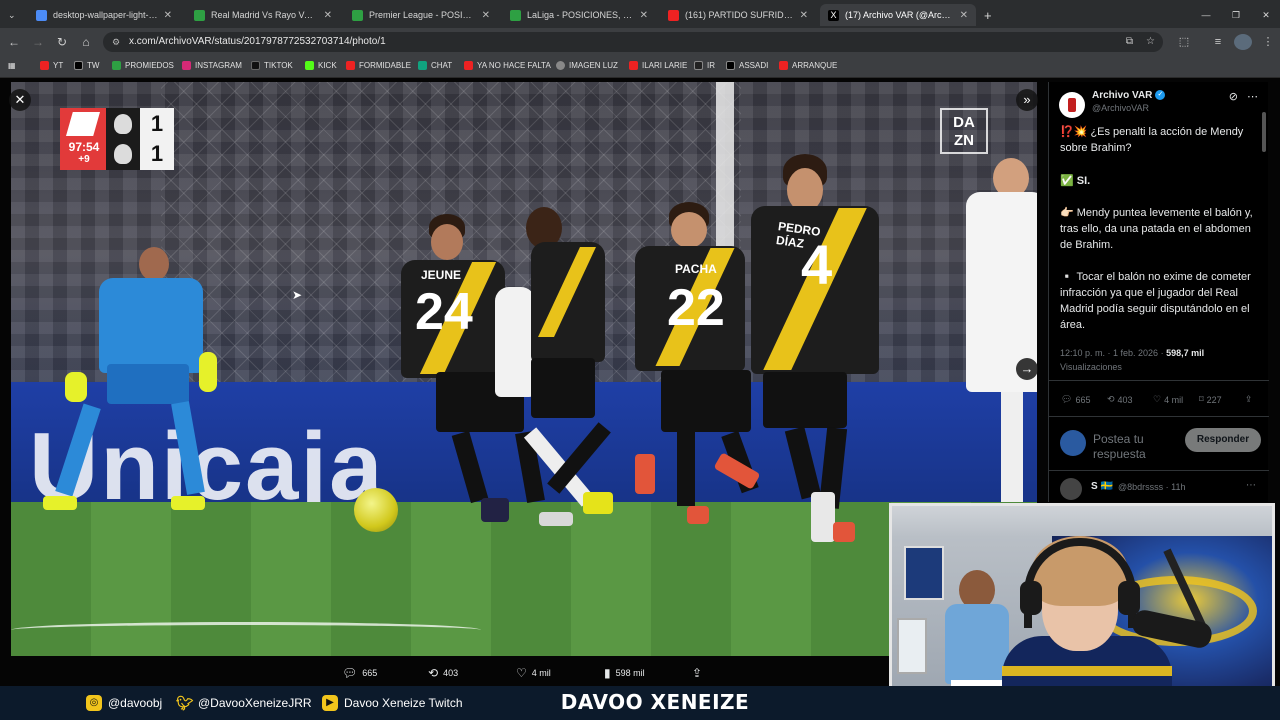 This screenshot has height=720, width=1280. Describe the element at coordinates (1266, 15) in the screenshot. I see `close-window-icon: ✕` at that location.